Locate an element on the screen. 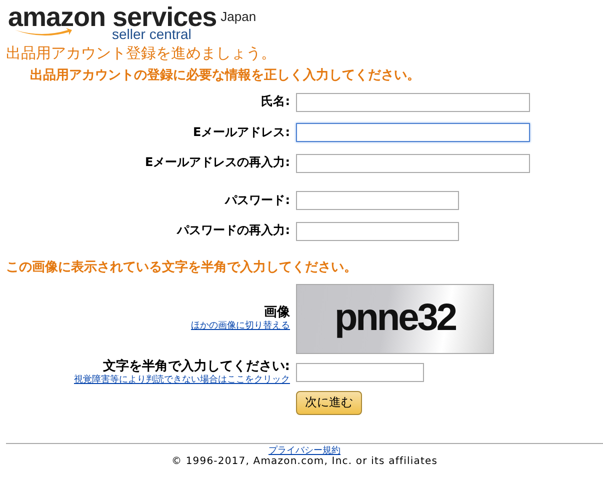 Image resolution: width=603 pixels, height=483 pixels. privacy-link: プライバシー規約 is located at coordinates (304, 451).